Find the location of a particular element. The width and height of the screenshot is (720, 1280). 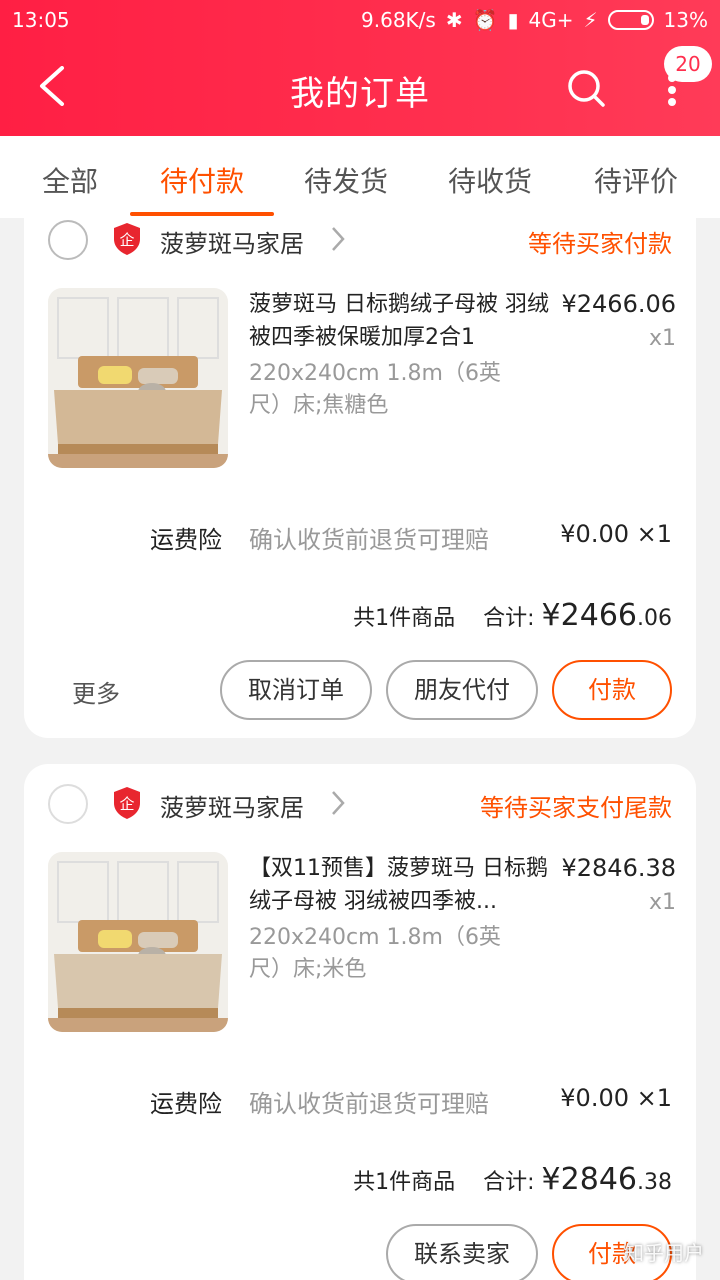

battery-level: 13% is located at coordinates (685, 20).